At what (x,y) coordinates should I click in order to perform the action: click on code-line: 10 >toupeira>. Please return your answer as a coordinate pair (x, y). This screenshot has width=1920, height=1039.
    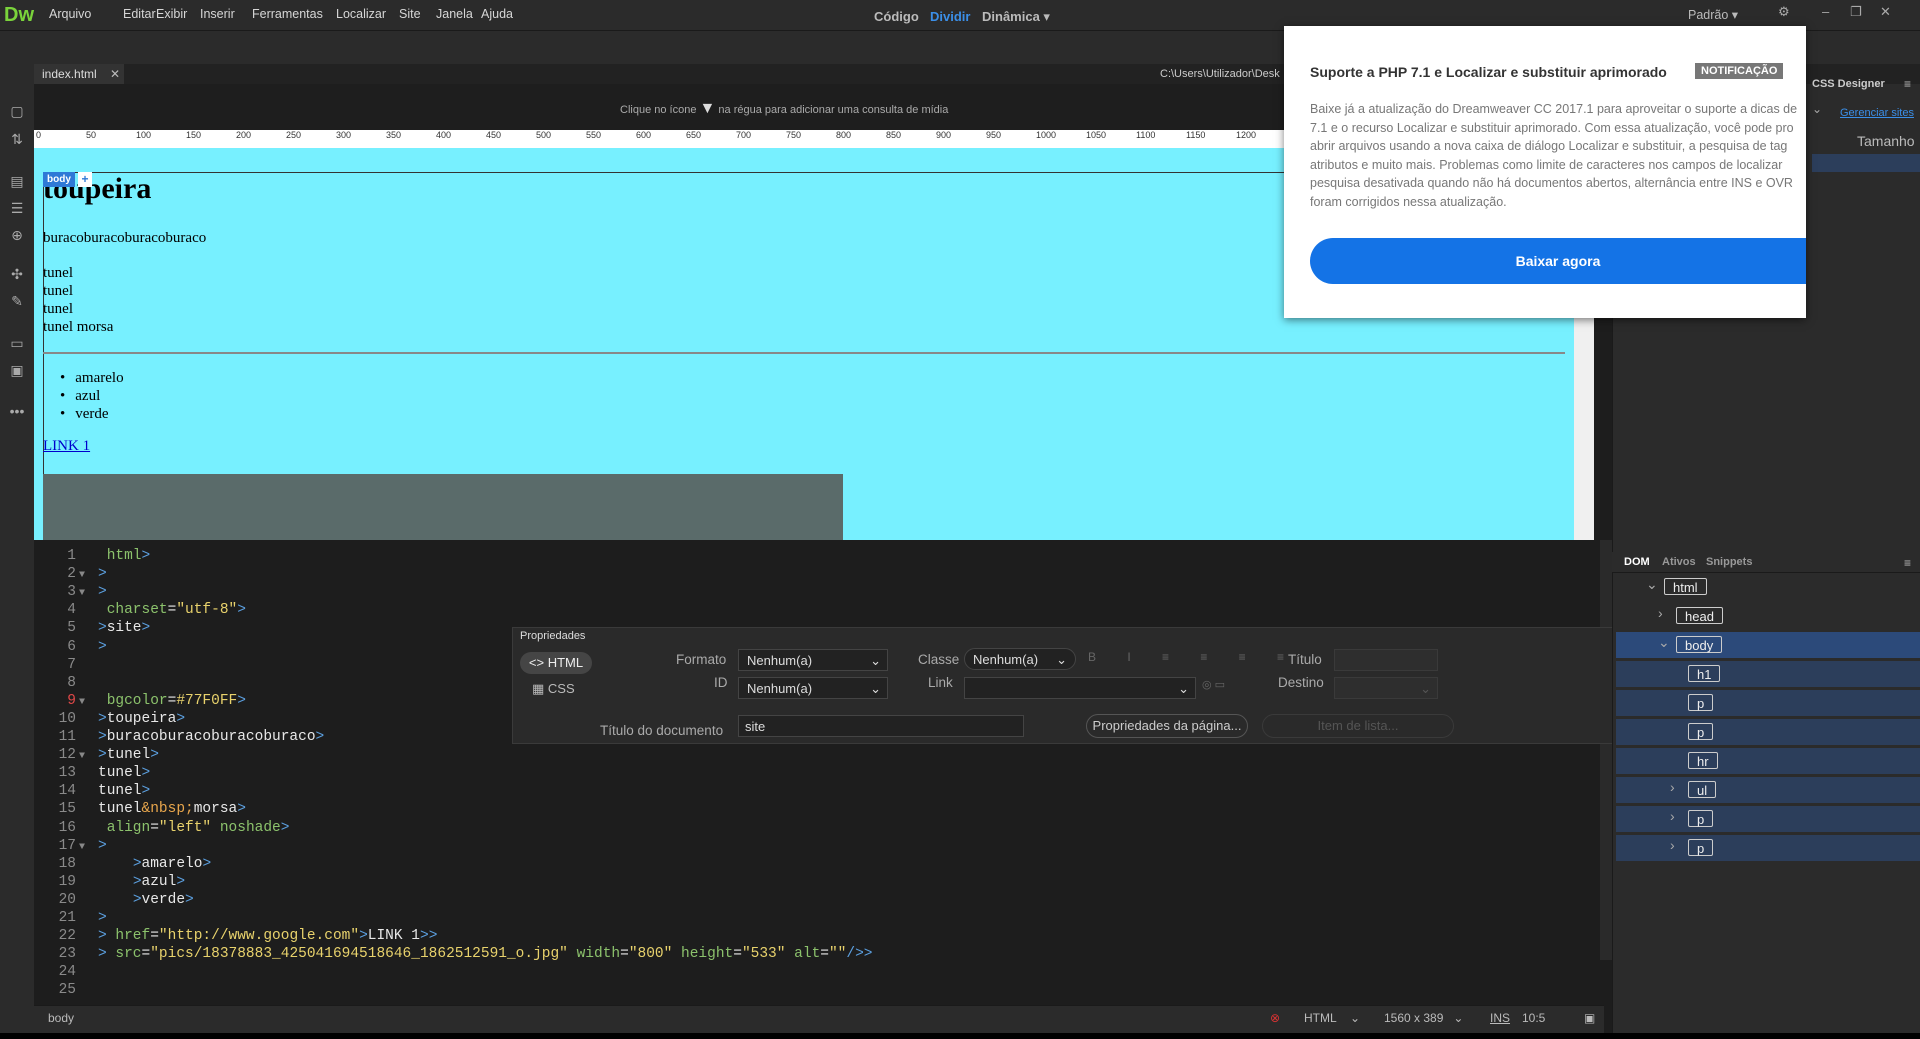
    Looking at the image, I should click on (109, 720).